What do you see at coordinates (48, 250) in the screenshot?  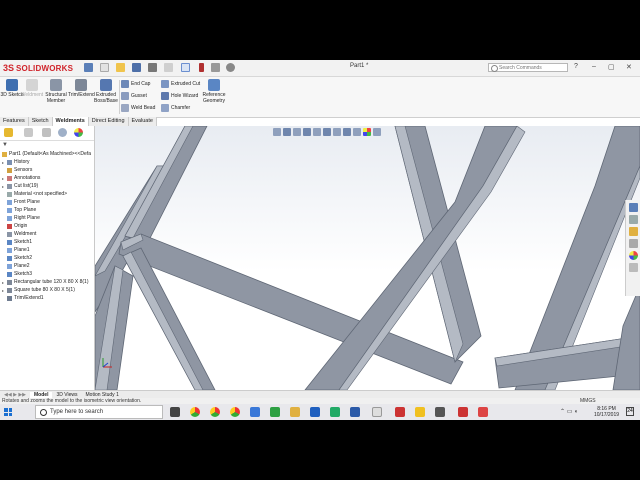 I see `tree-item: Plane1` at bounding box center [48, 250].